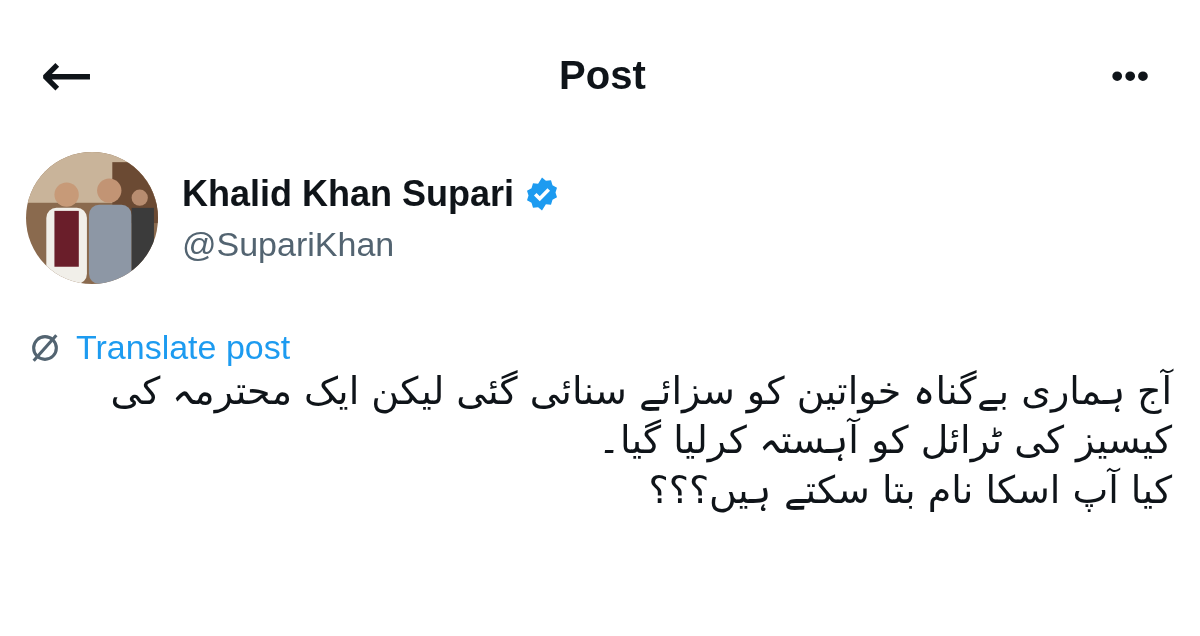  Describe the element at coordinates (1130, 75) in the screenshot. I see `more-button: •••` at that location.